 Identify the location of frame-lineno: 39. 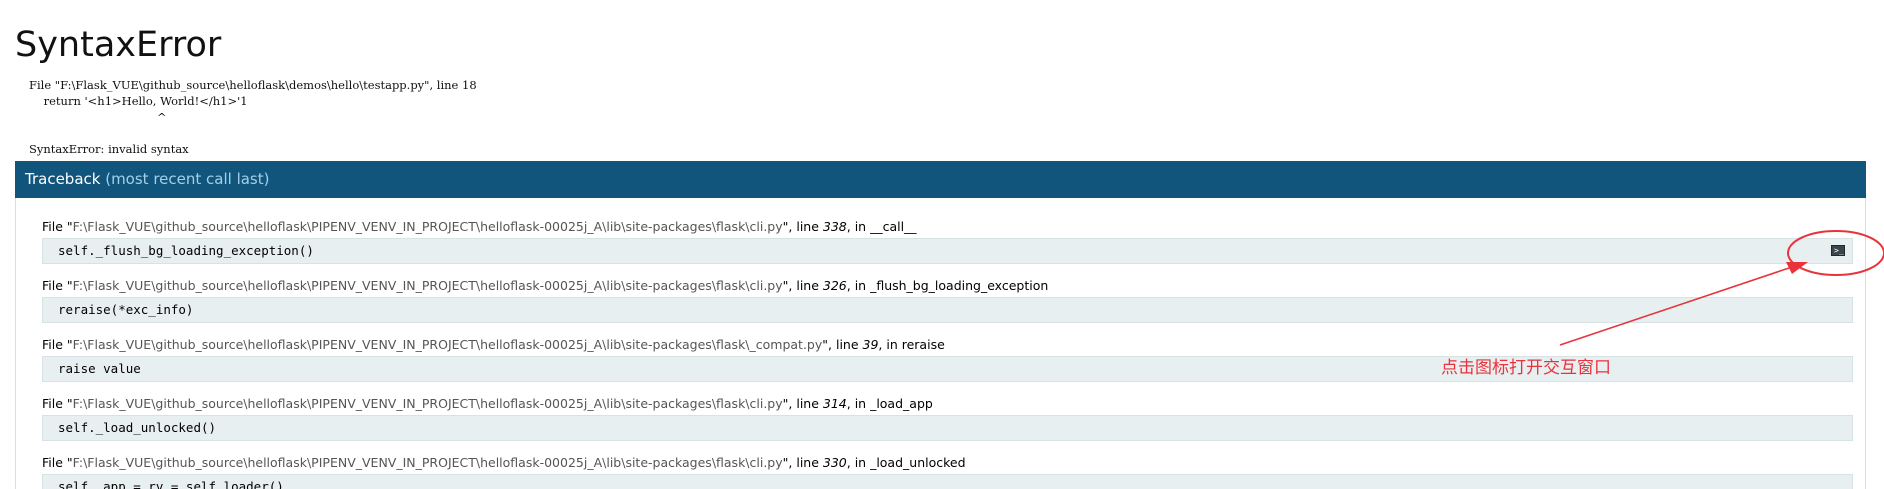
(870, 344).